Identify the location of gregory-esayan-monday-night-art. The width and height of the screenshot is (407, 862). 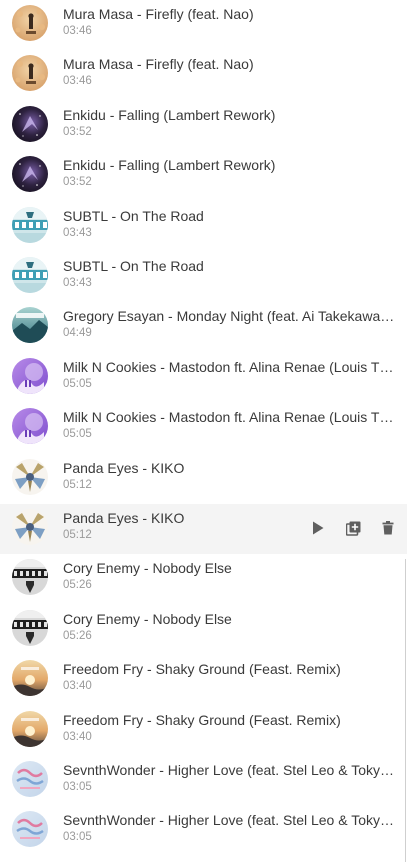
(30, 325).